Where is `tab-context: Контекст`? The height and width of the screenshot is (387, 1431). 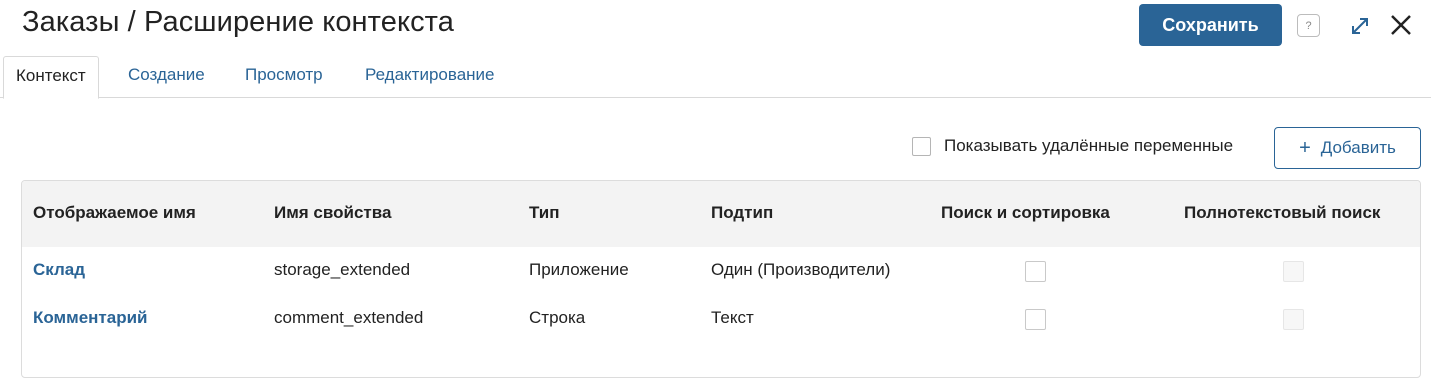
tab-context: Контекст is located at coordinates (51, 77).